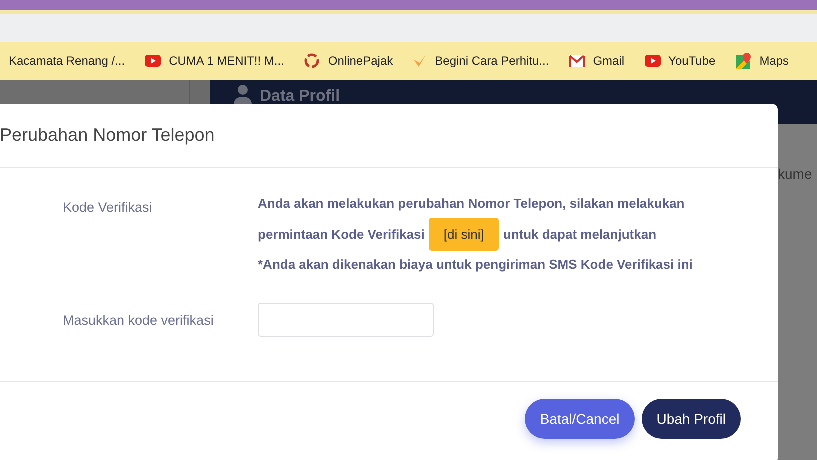  Describe the element at coordinates (312, 61) in the screenshot. I see `ring-icon` at that location.